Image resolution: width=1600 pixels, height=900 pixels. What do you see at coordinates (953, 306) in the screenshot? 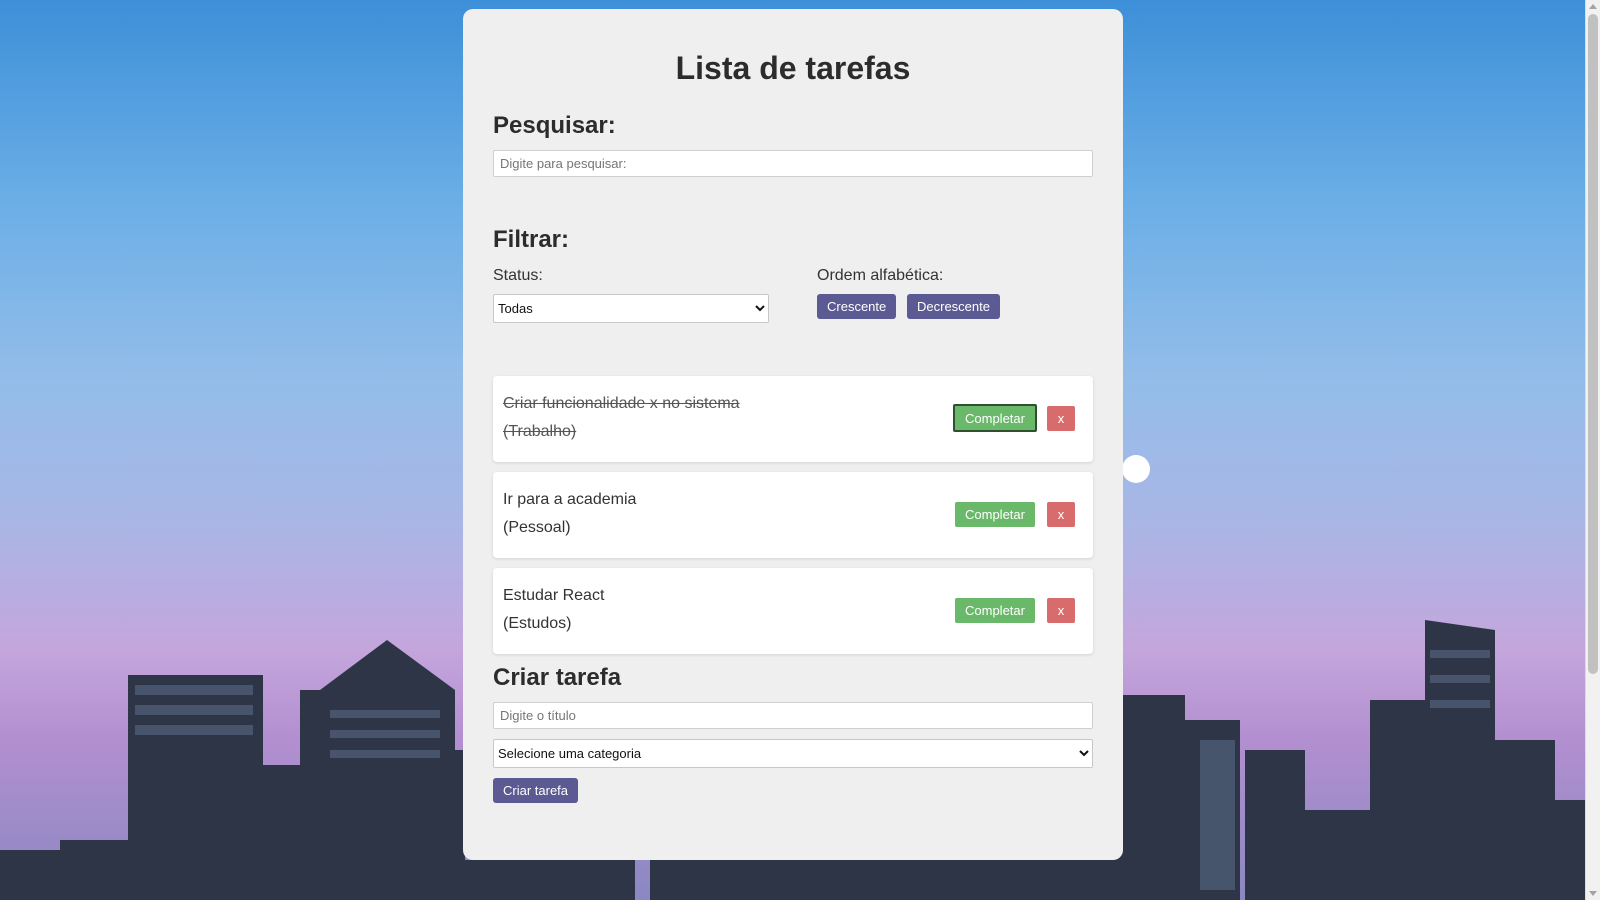
I see `sort-descending-button: Decrescente` at bounding box center [953, 306].